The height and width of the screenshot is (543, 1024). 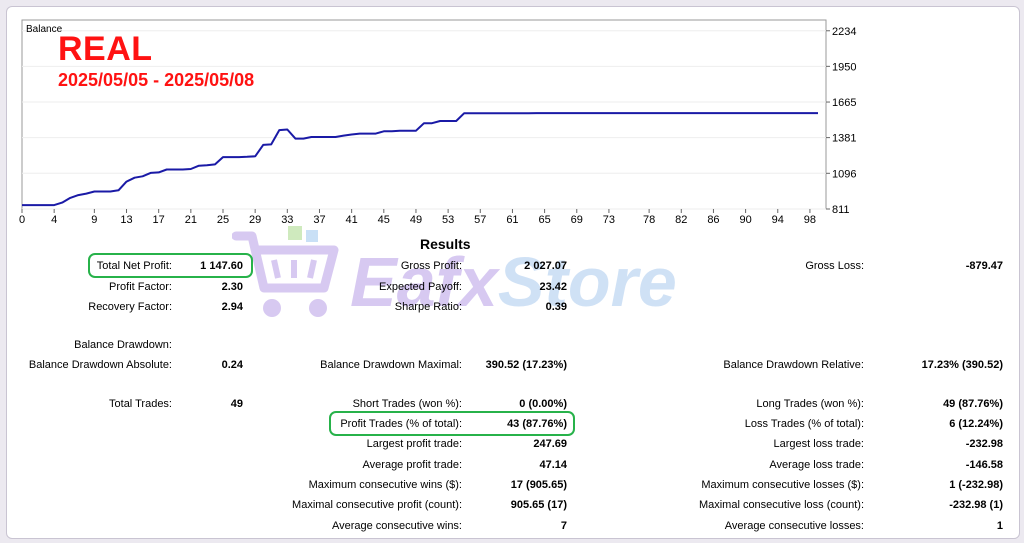 What do you see at coordinates (810, 220) in the screenshot?
I see `x-tick-label: 98` at bounding box center [810, 220].